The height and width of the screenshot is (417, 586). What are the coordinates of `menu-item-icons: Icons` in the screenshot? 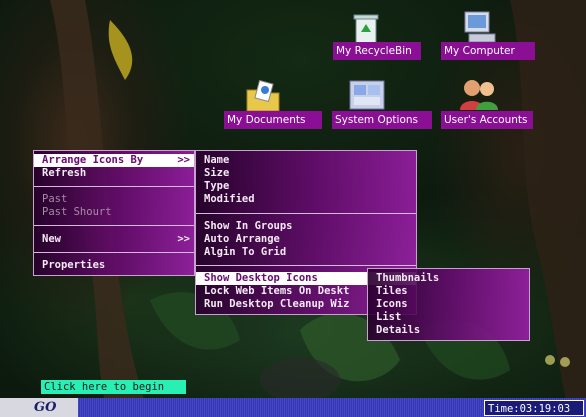 It's located at (448, 304).